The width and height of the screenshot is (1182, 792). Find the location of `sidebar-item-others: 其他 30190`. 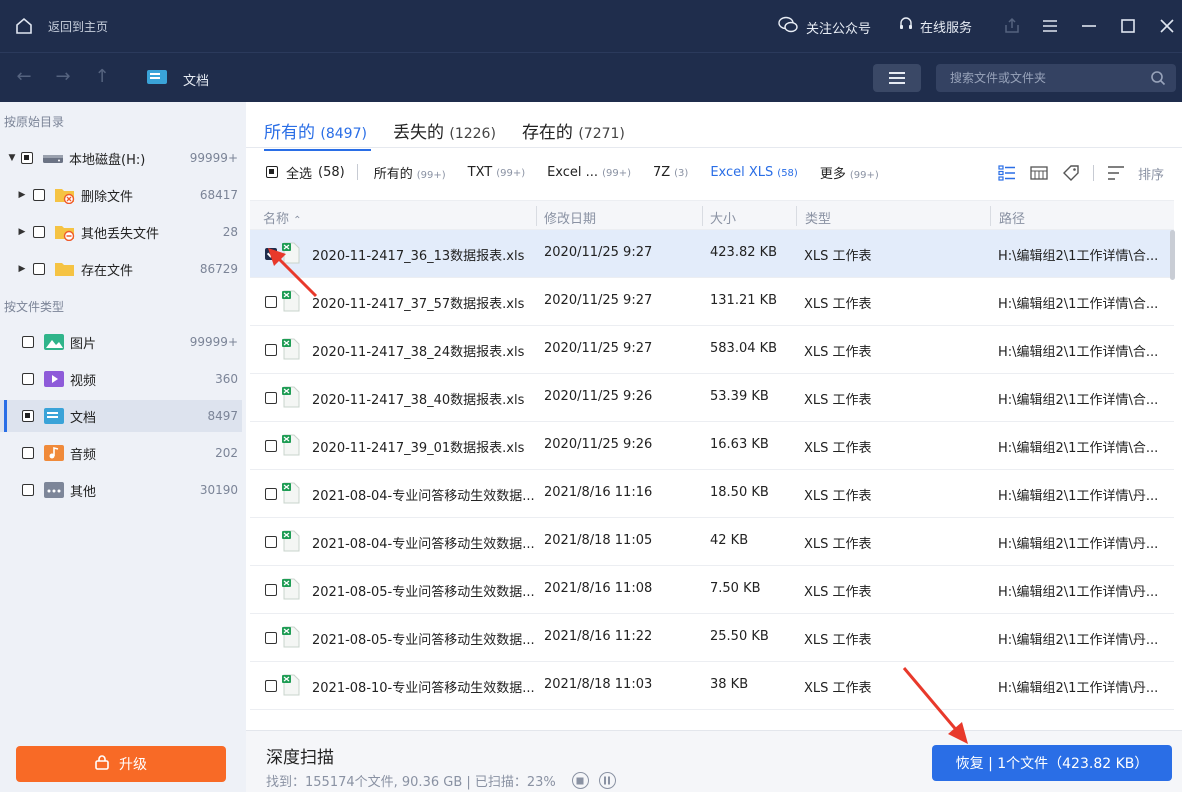

sidebar-item-others: 其他 30190 is located at coordinates (121, 490).